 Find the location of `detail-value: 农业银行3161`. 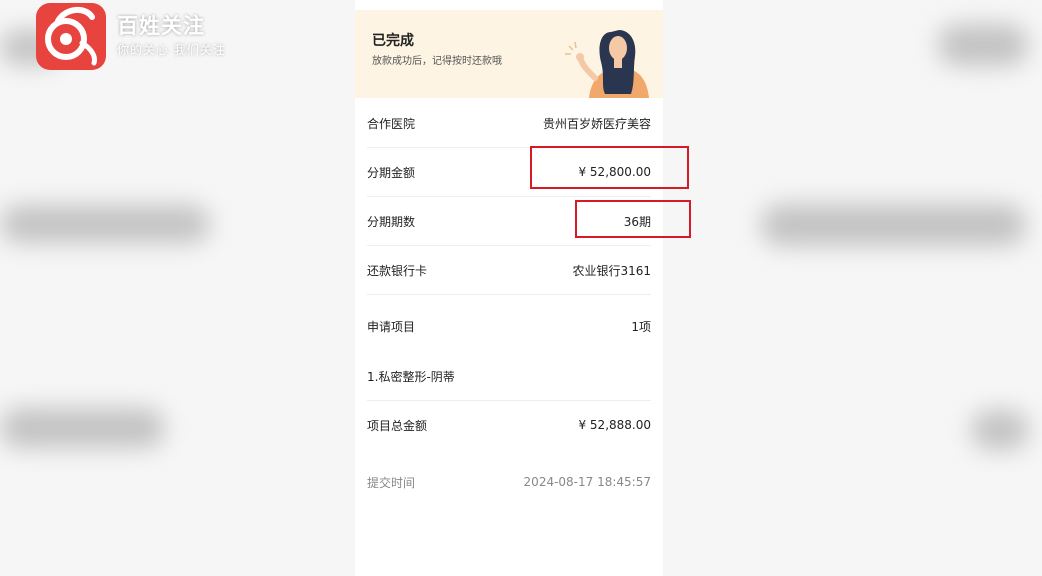

detail-value: 农业银行3161 is located at coordinates (611, 270).